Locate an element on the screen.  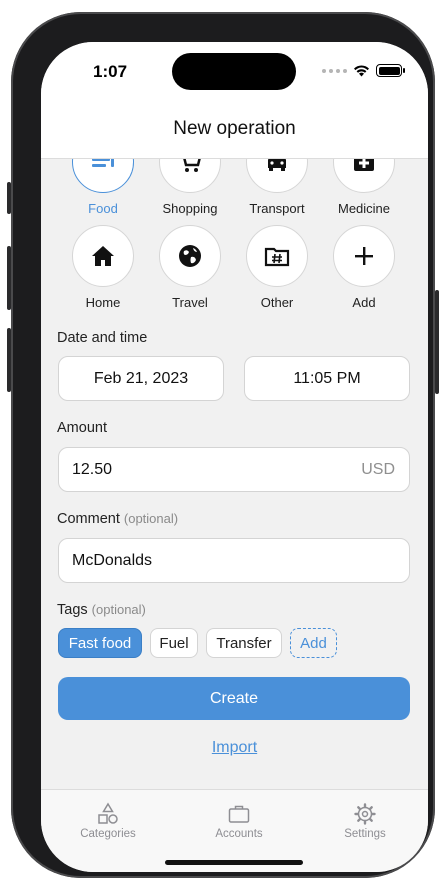
tab-categories: Categories is located at coordinates (108, 821).